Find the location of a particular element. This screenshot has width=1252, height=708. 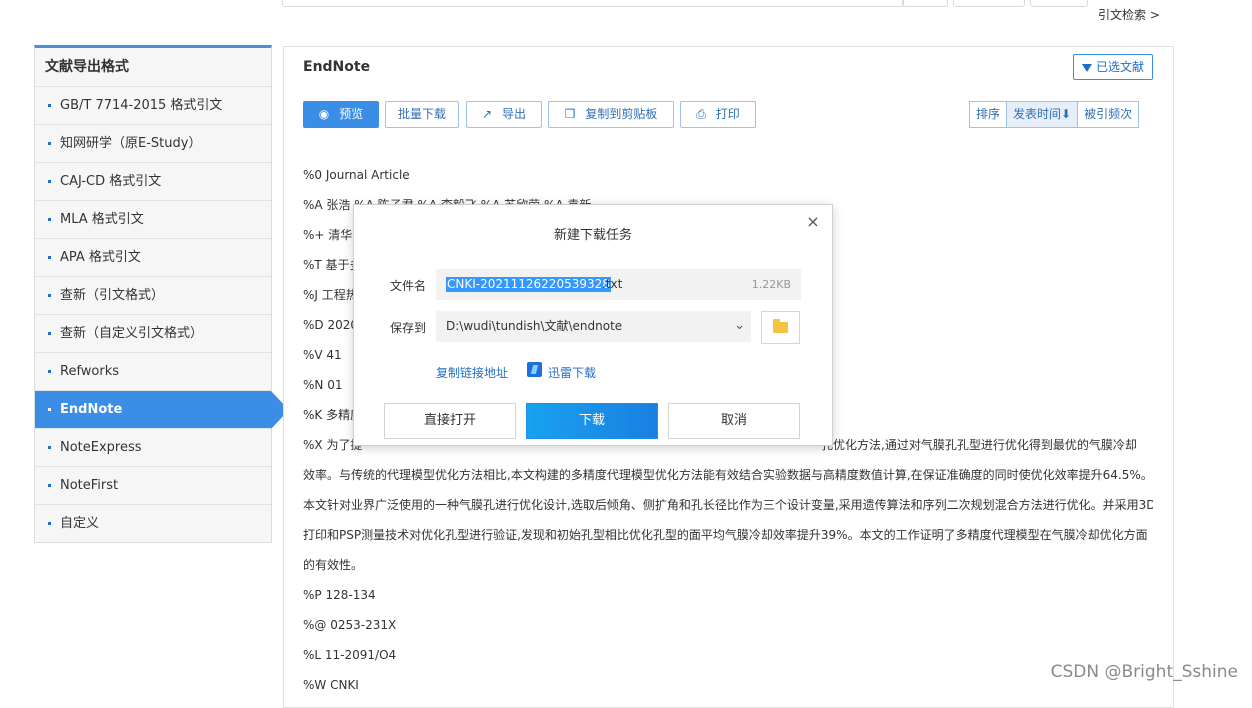

export-icon: ↗ is located at coordinates (487, 114).